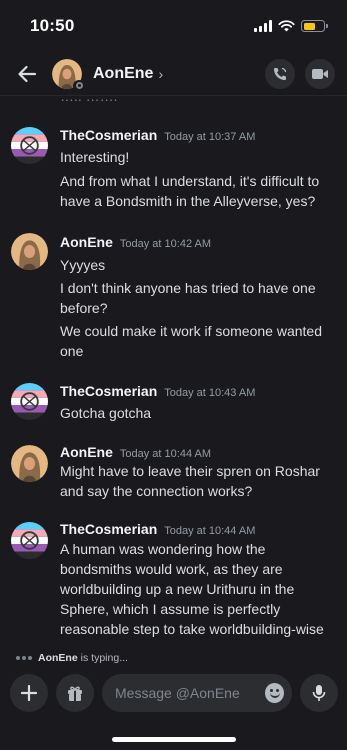  I want to click on dm-header: AonEne ›, so click(173, 74).